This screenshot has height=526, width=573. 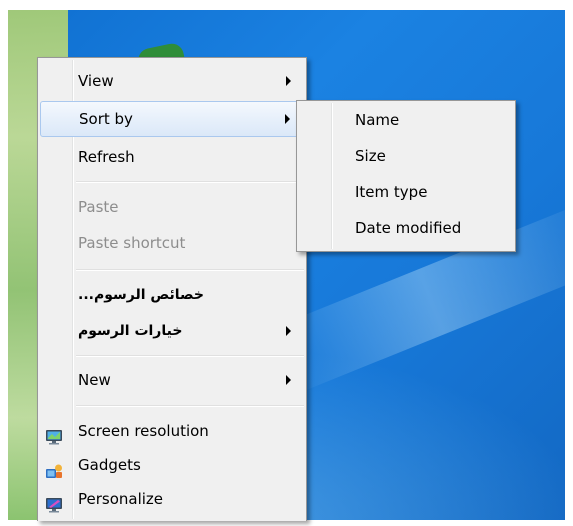 What do you see at coordinates (406, 120) in the screenshot?
I see `sort-item-name: Name` at bounding box center [406, 120].